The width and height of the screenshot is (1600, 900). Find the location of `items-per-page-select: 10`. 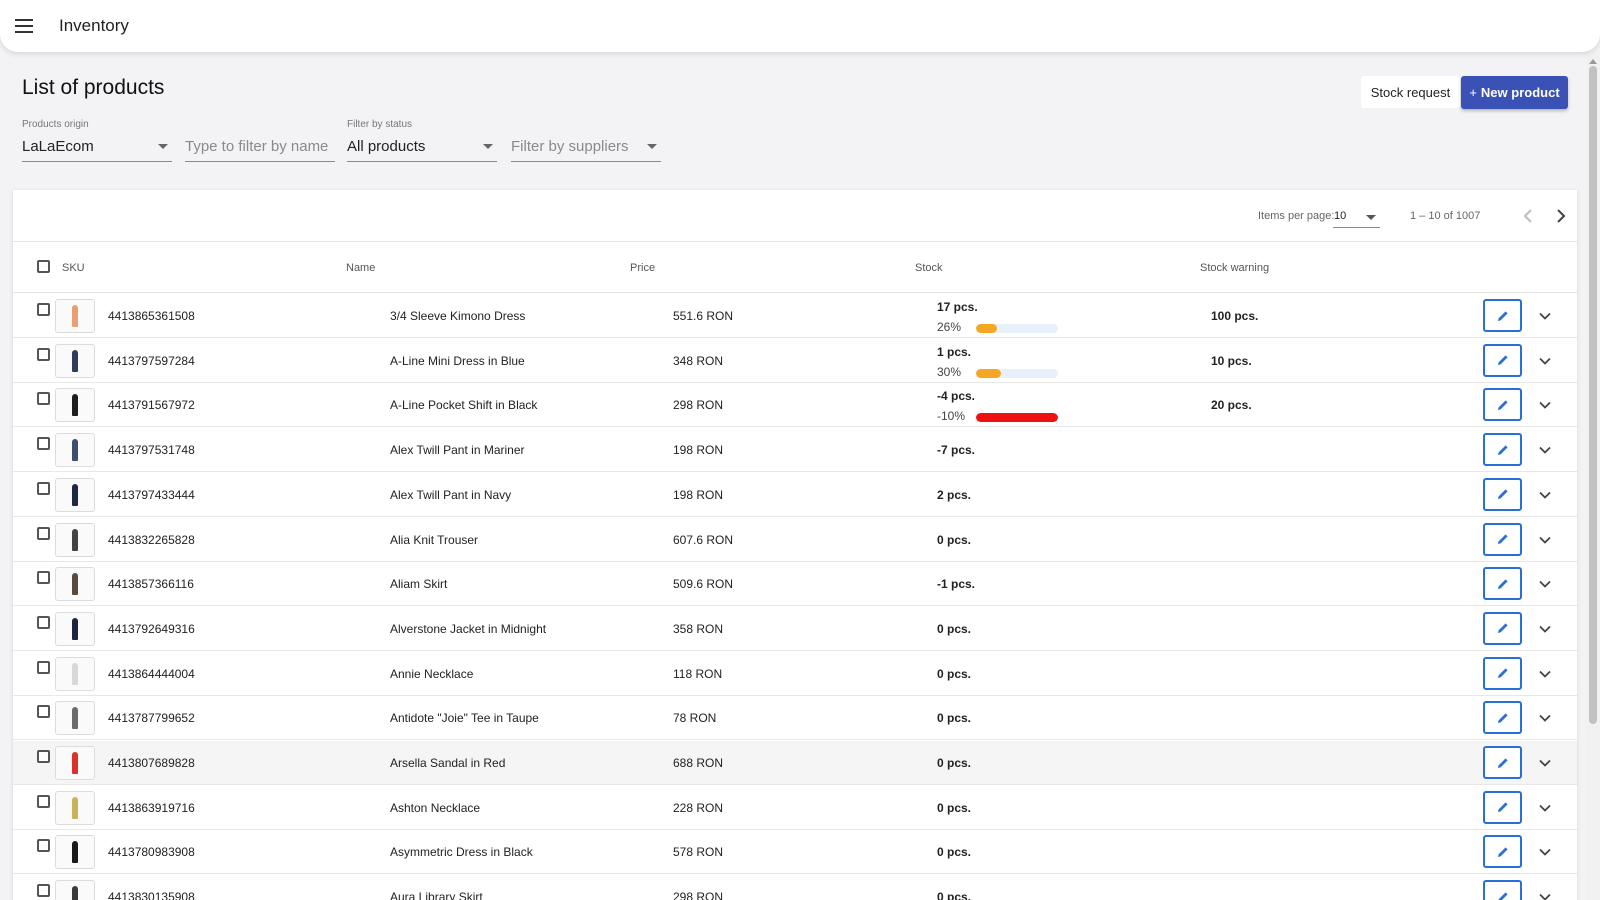

items-per-page-select: 10 is located at coordinates (1356, 216).